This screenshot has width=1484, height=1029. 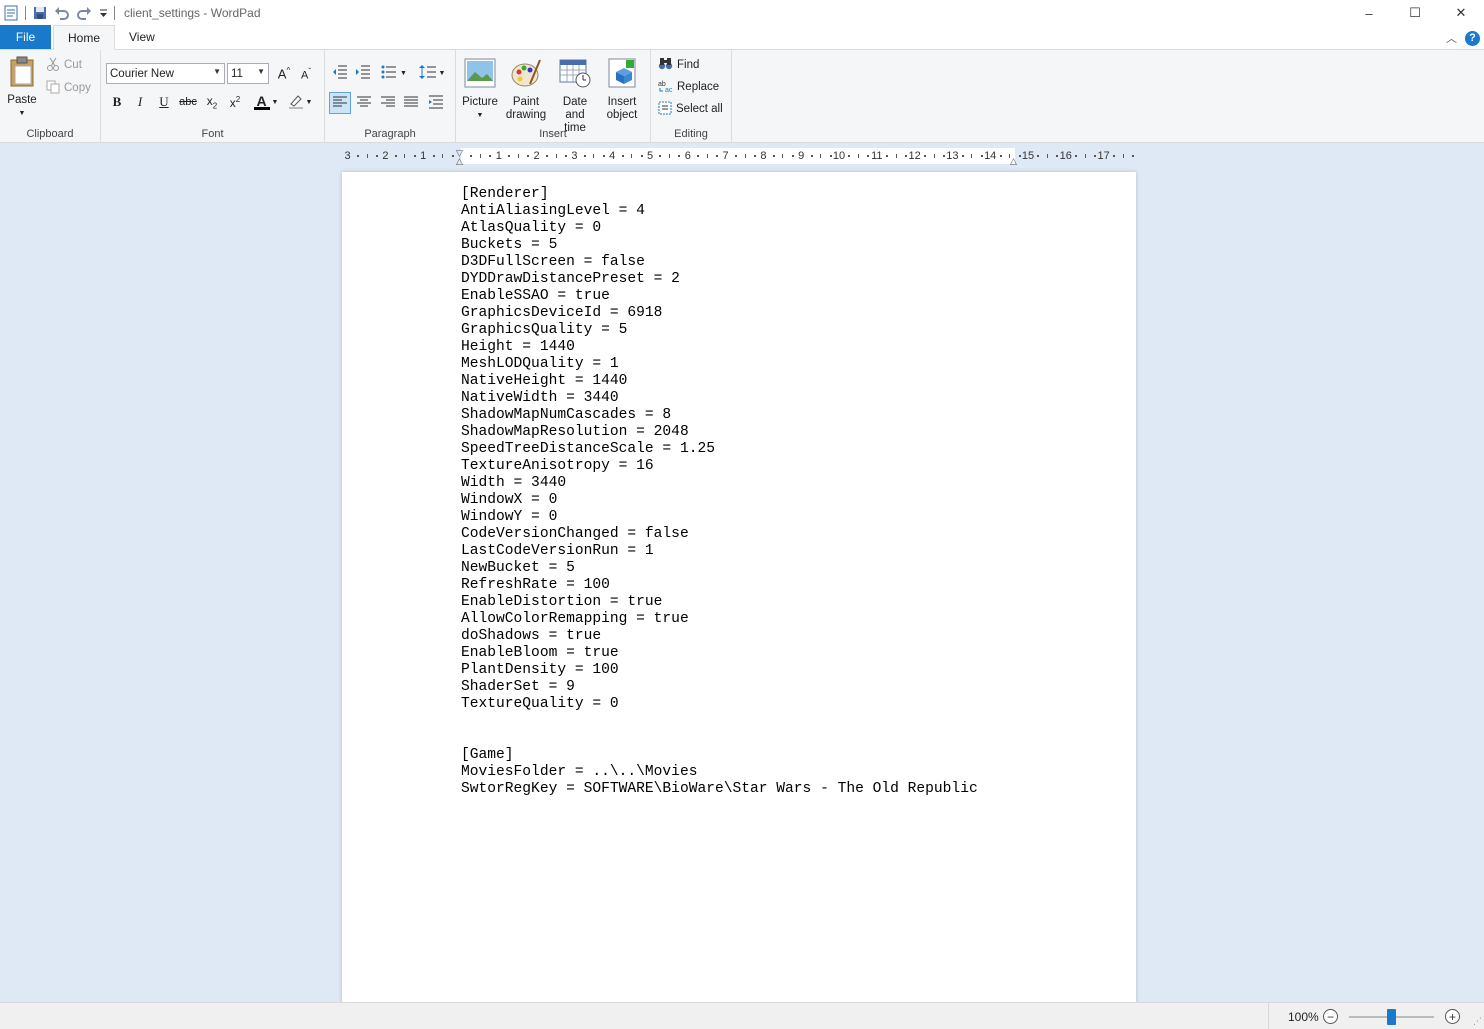 What do you see at coordinates (719, 330) in the screenshot?
I see `document-line: GraphicsQuality = 5` at bounding box center [719, 330].